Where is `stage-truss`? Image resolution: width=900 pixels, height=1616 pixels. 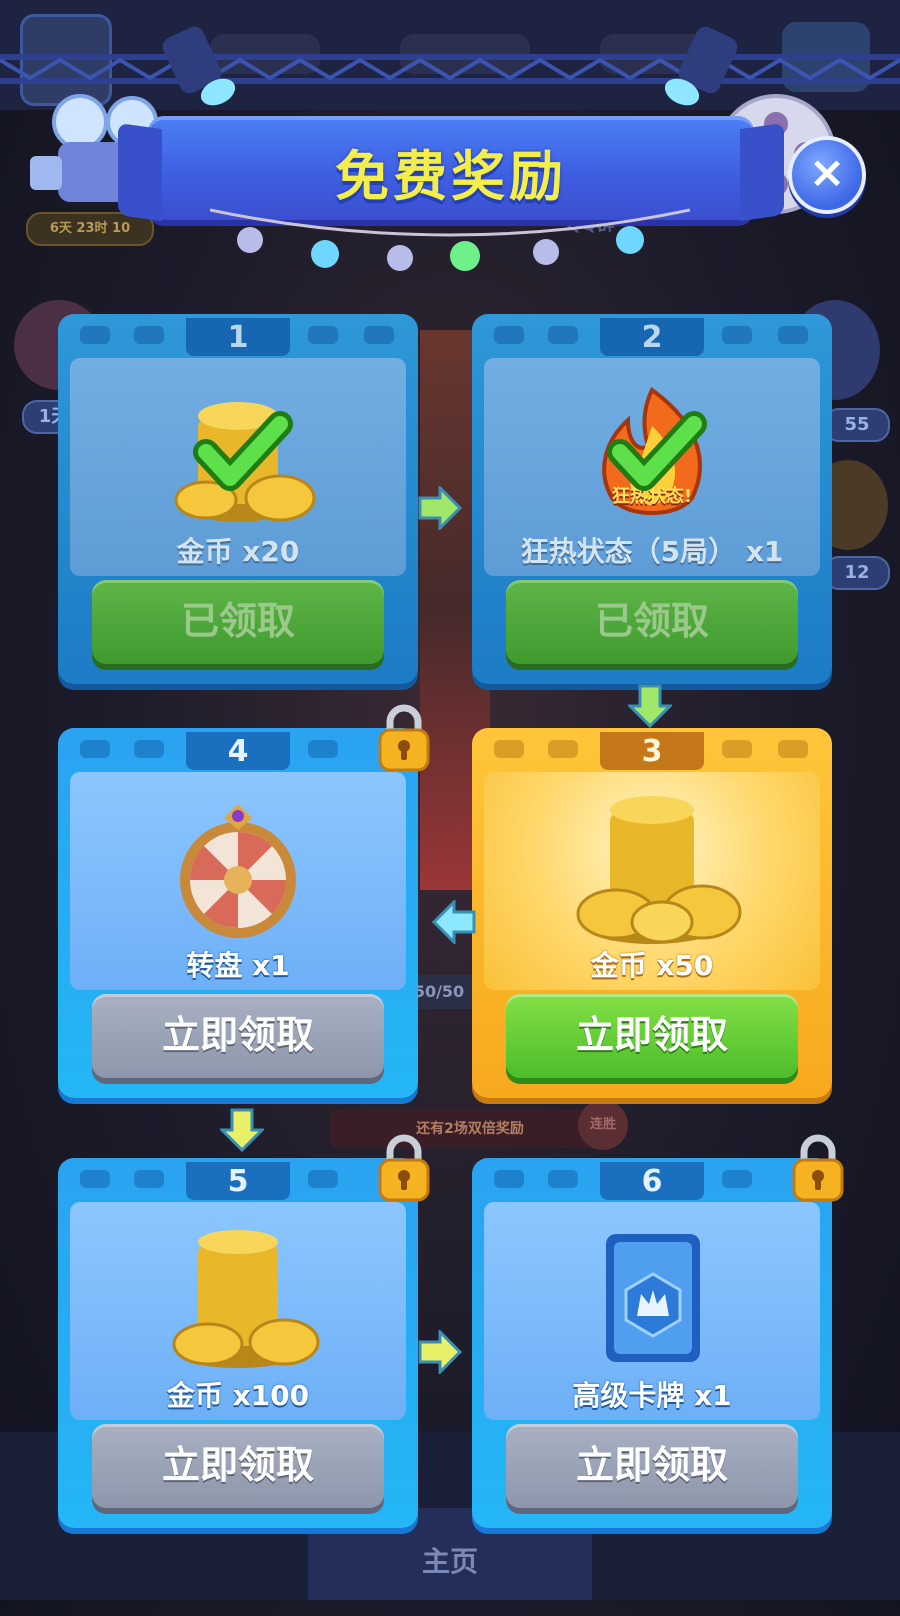 stage-truss is located at coordinates (450, 69).